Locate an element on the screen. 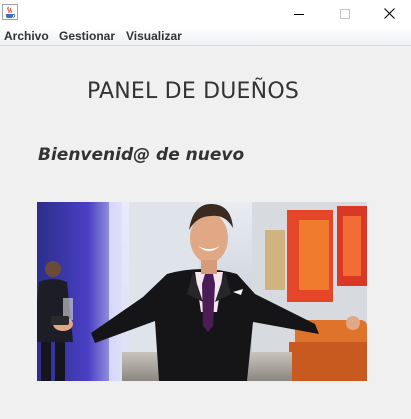 This screenshot has height=419, width=411. menu-bar: Archivo Gestionar Visualizar is located at coordinates (205, 36).